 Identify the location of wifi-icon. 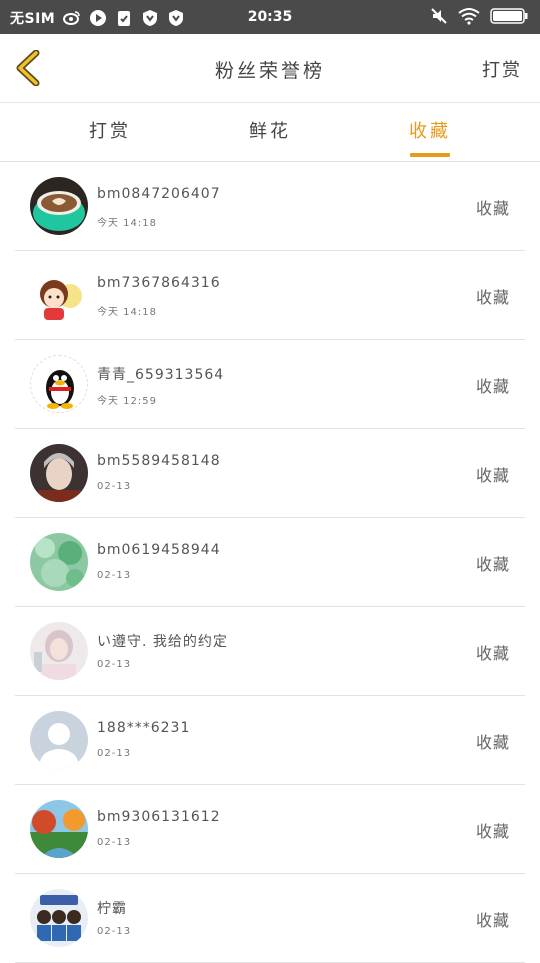
(469, 16).